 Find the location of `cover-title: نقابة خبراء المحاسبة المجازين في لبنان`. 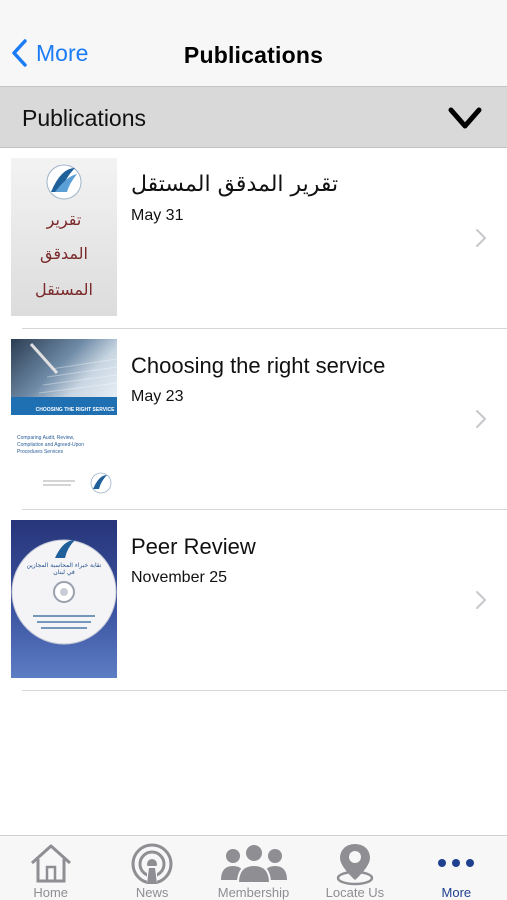

cover-title: نقابة خبراء المحاسبة المجازين في لبنان is located at coordinates (64, 569).